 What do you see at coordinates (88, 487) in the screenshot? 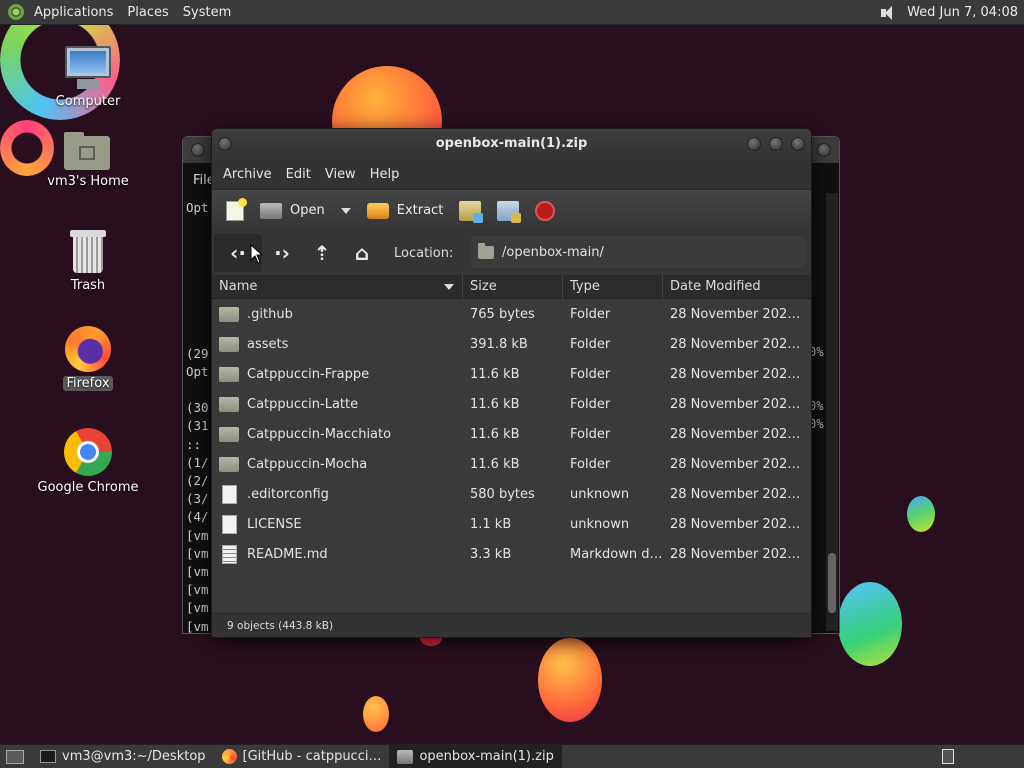
I see `desktop-icon-label: Google Chrome` at bounding box center [88, 487].